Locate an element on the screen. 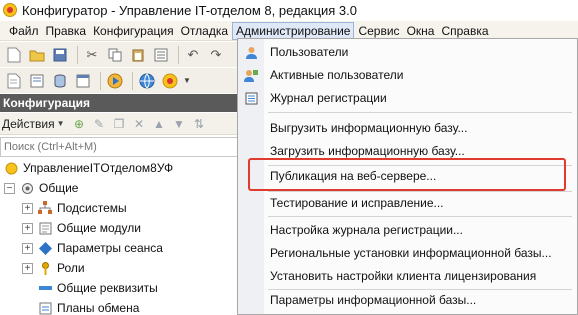  properties-icon is located at coordinates (37, 81).